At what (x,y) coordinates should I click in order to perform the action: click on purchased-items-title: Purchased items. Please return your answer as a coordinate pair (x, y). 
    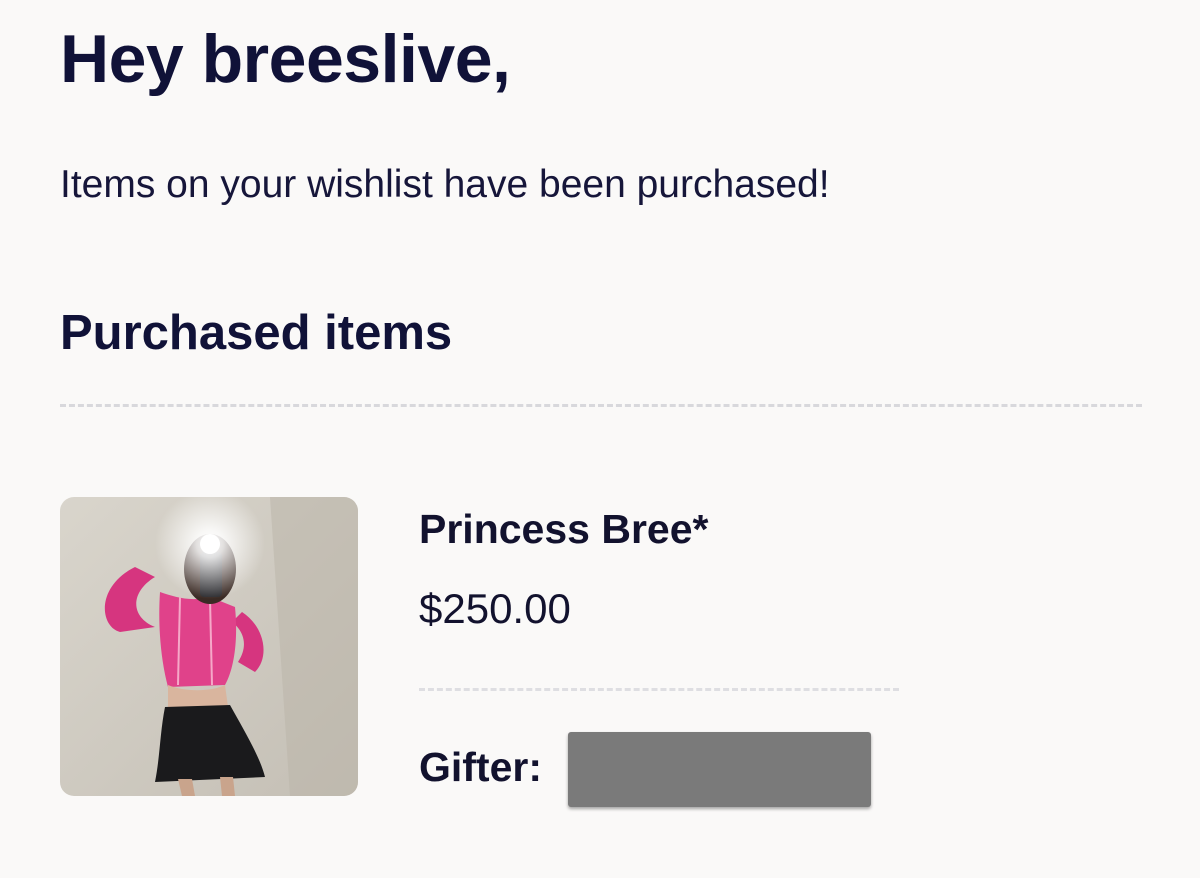
    Looking at the image, I should click on (256, 333).